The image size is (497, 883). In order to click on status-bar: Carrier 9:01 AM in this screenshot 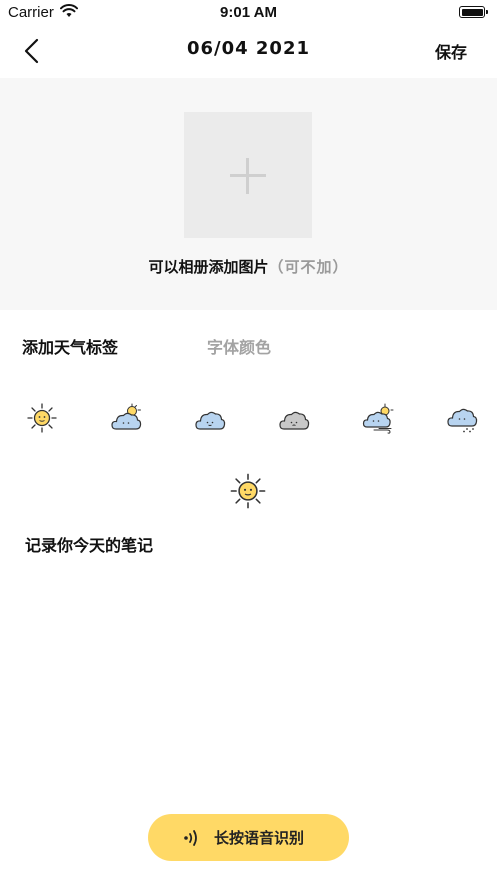, I will do `click(248, 13)`.